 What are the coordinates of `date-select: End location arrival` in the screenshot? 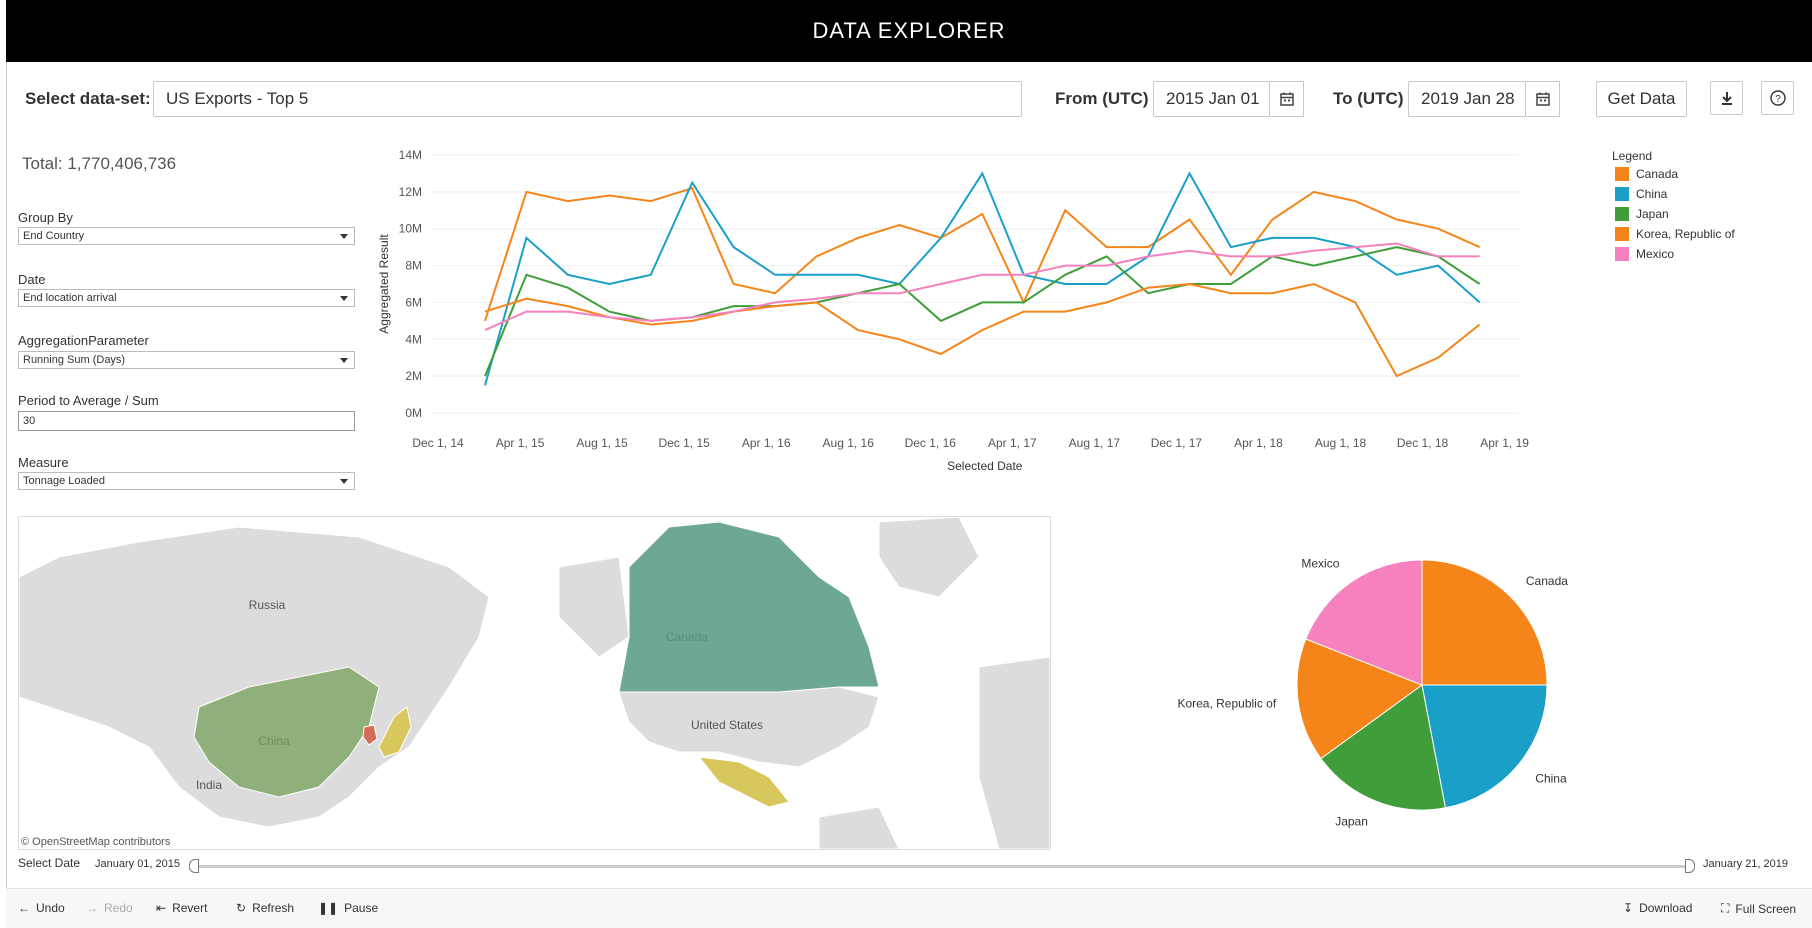 It's located at (186, 298).